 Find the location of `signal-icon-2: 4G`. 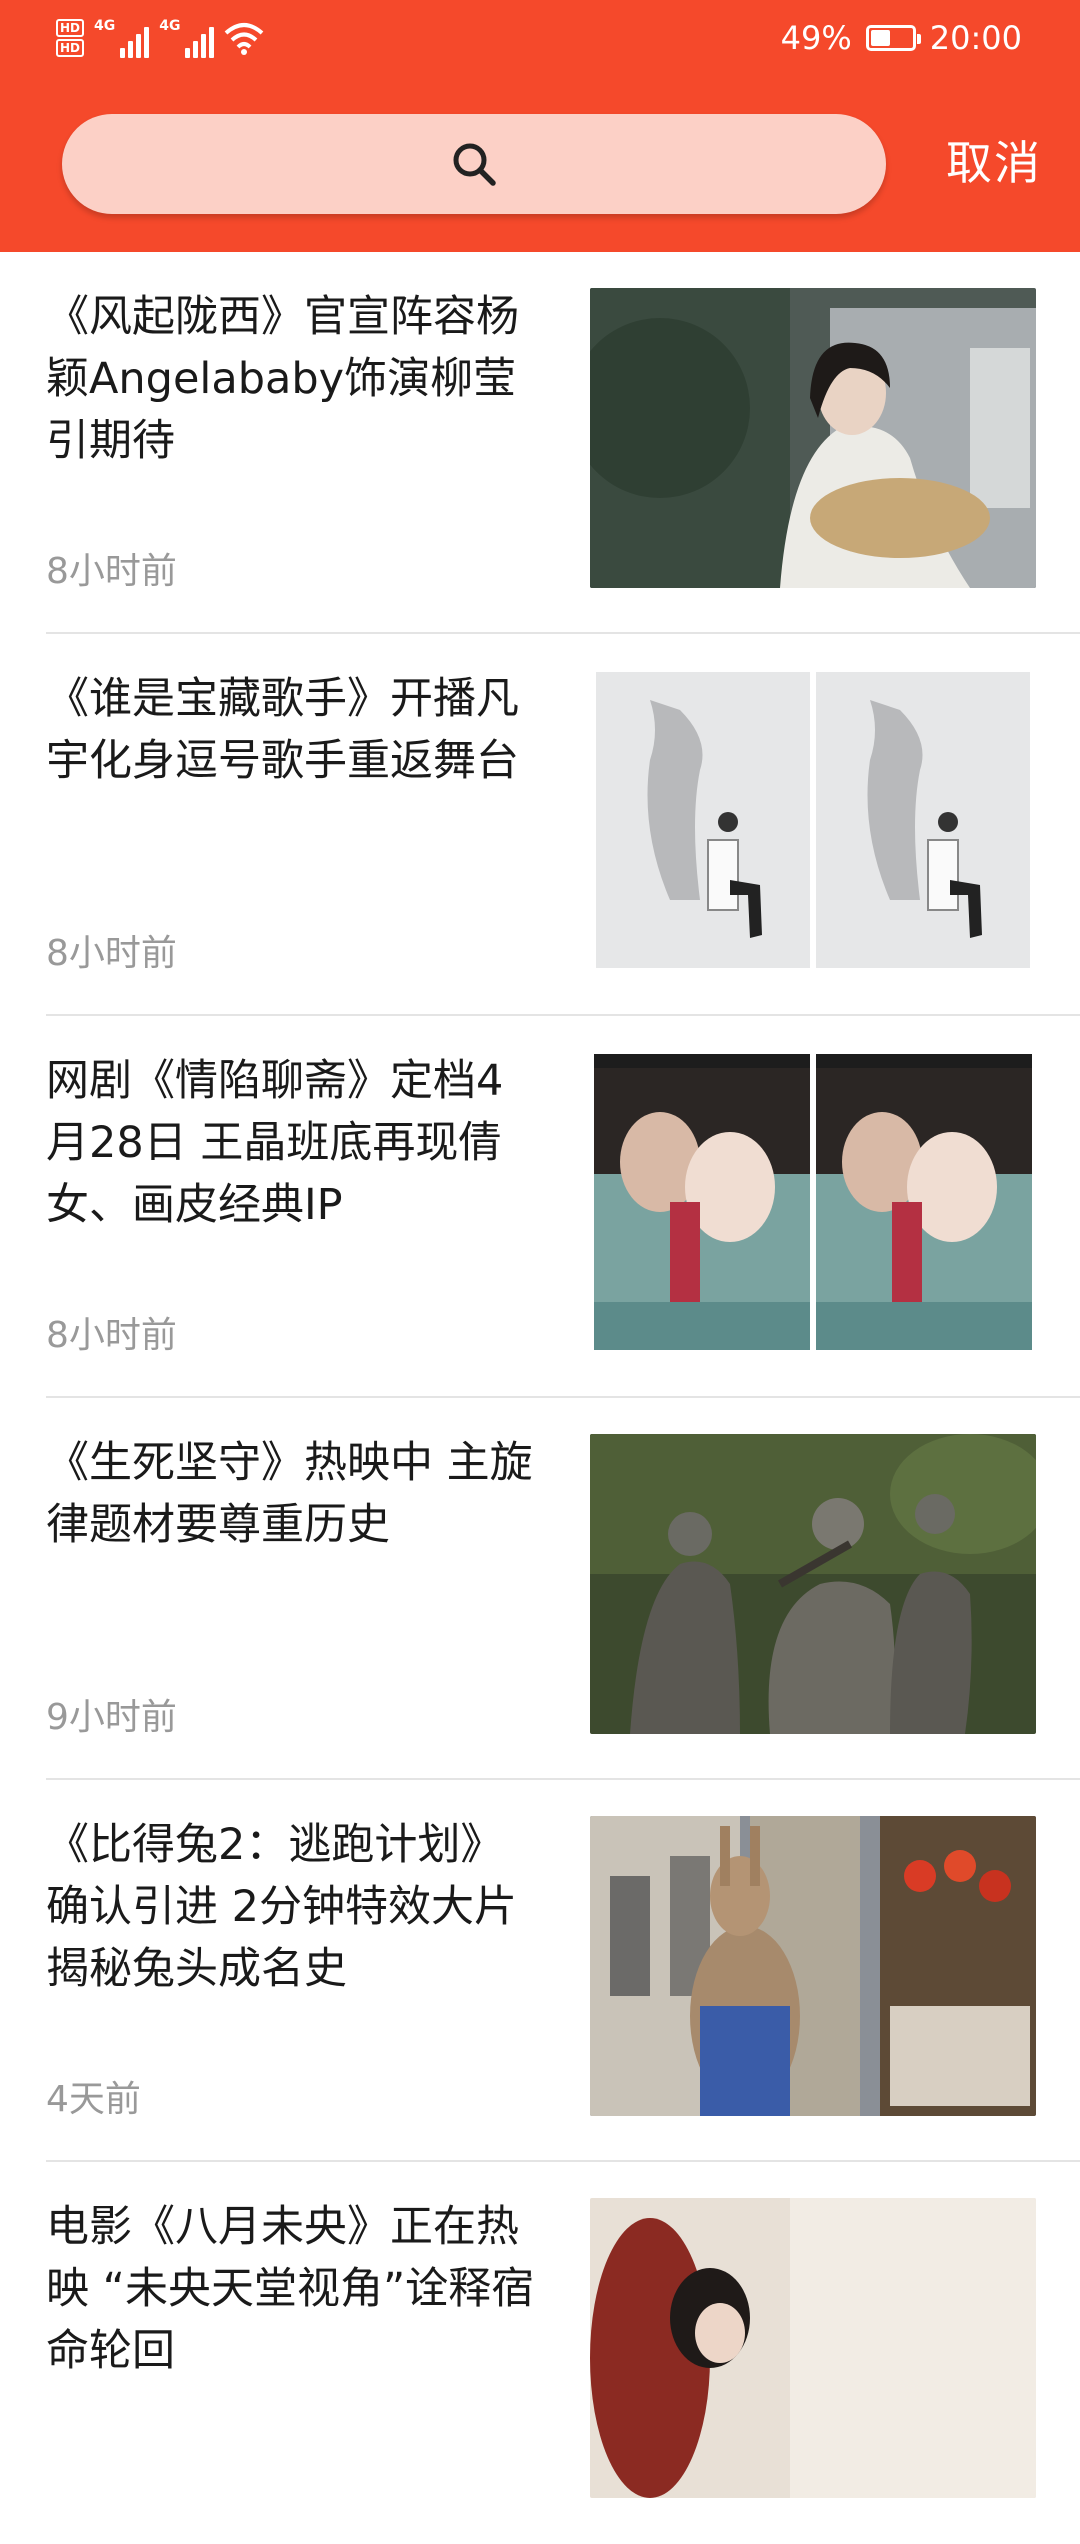

signal-icon-2: 4G is located at coordinates (187, 38).